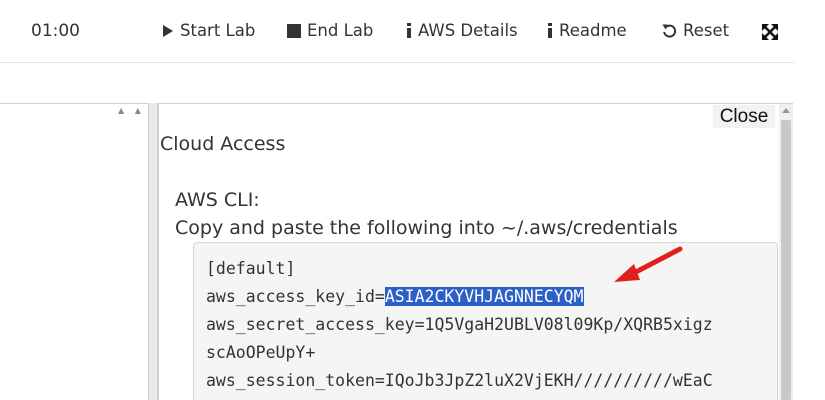  What do you see at coordinates (217, 200) in the screenshot?
I see `aws-cli-heading: AWS CLI:` at bounding box center [217, 200].